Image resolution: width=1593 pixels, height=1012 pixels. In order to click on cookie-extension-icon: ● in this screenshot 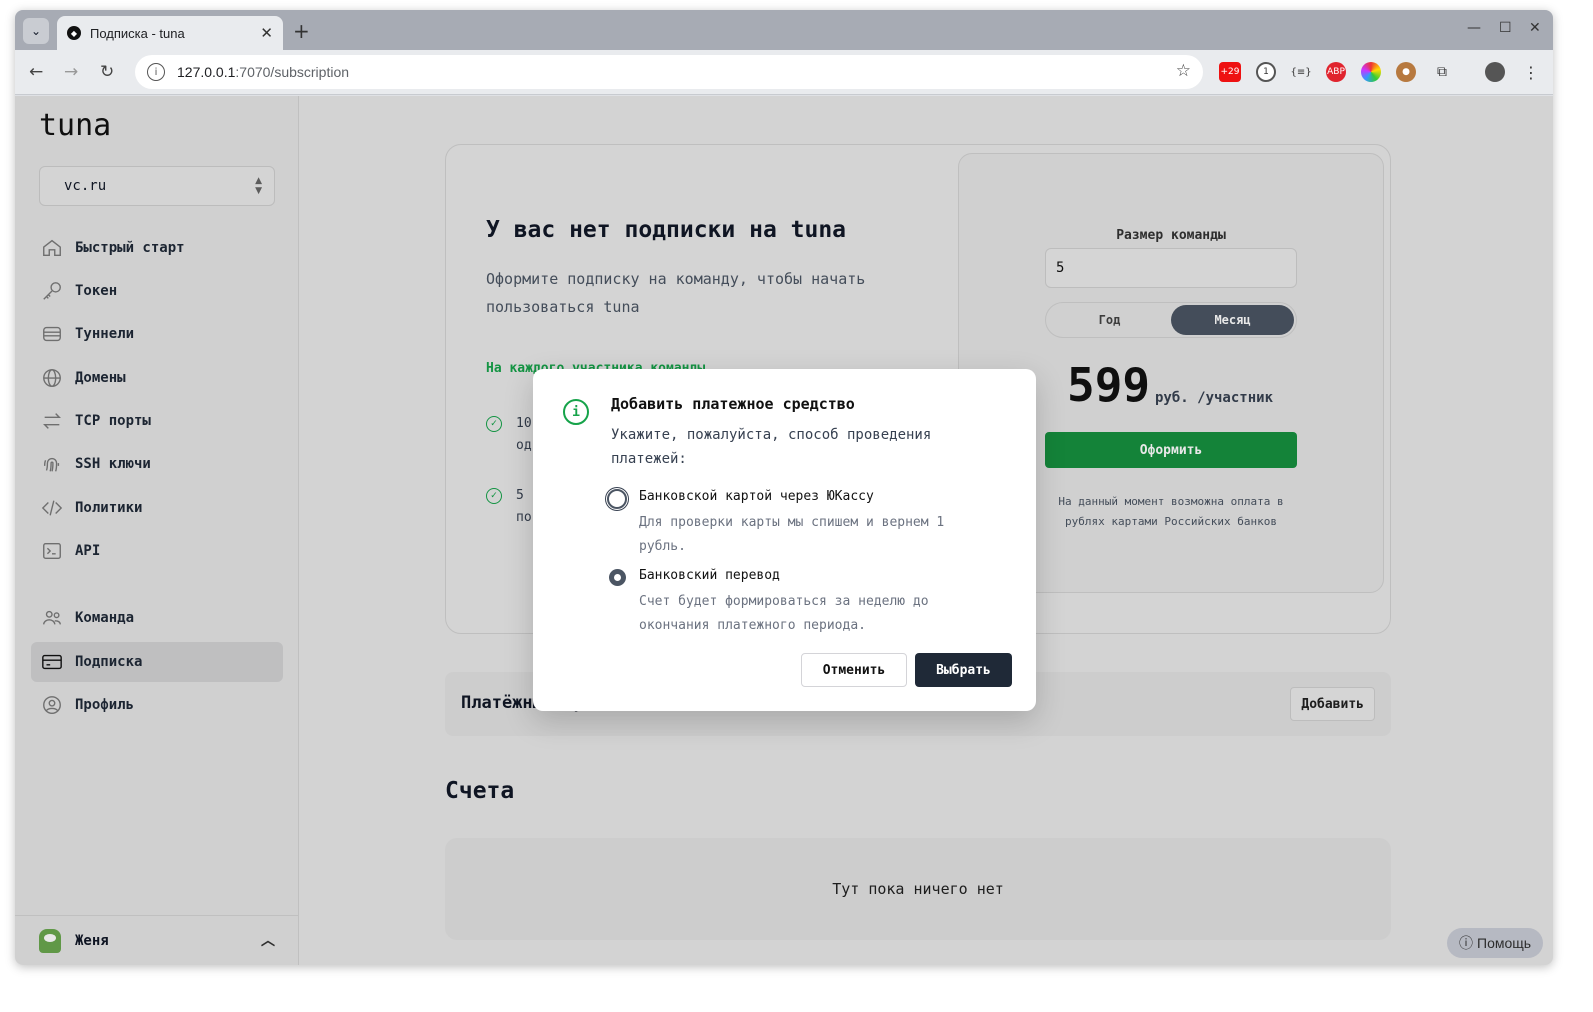, I will do `click(1406, 72)`.